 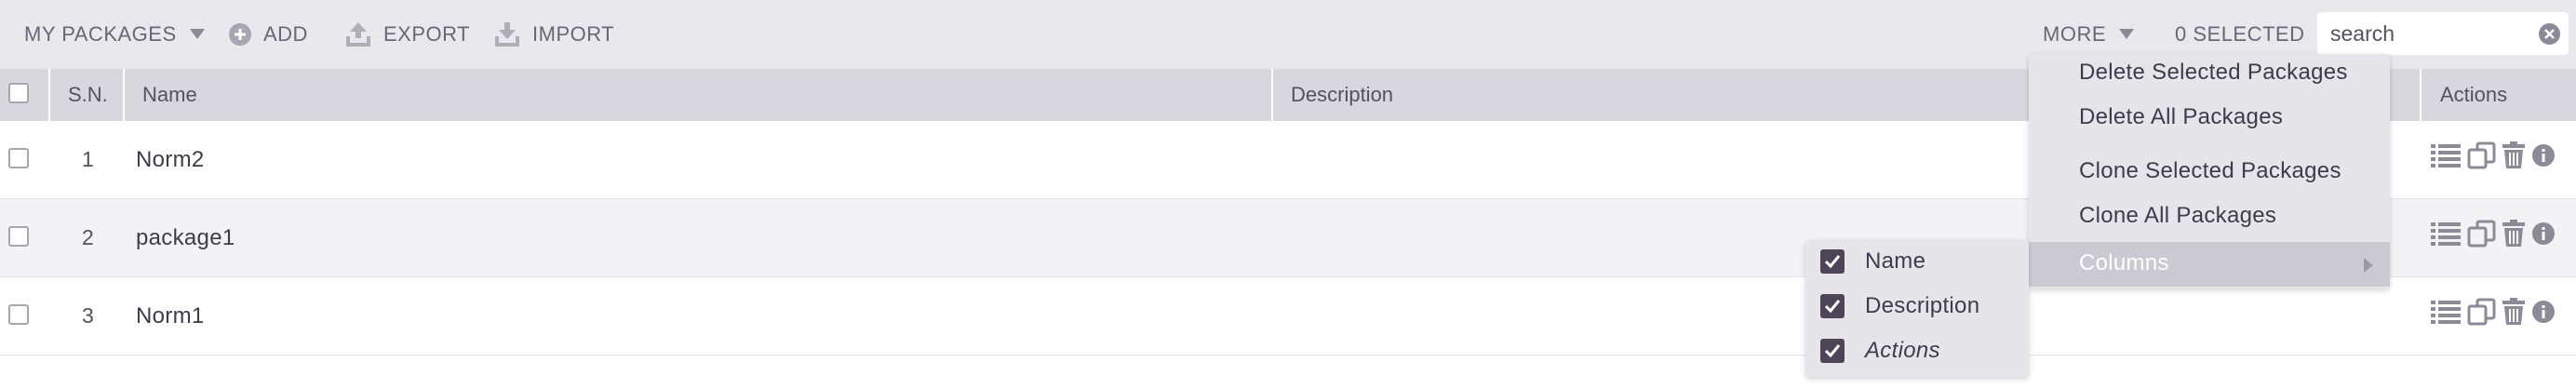 What do you see at coordinates (573, 34) in the screenshot?
I see `import-label: IMPORT` at bounding box center [573, 34].